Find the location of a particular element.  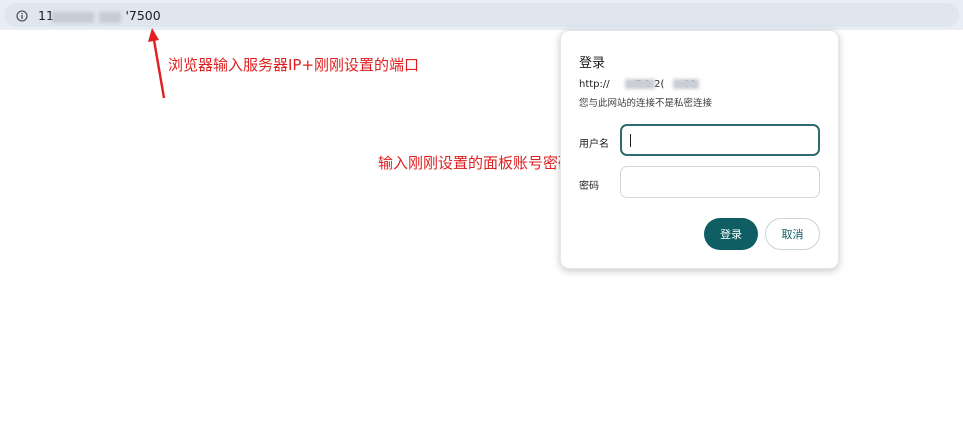

dialog-title: 登录 is located at coordinates (592, 63).